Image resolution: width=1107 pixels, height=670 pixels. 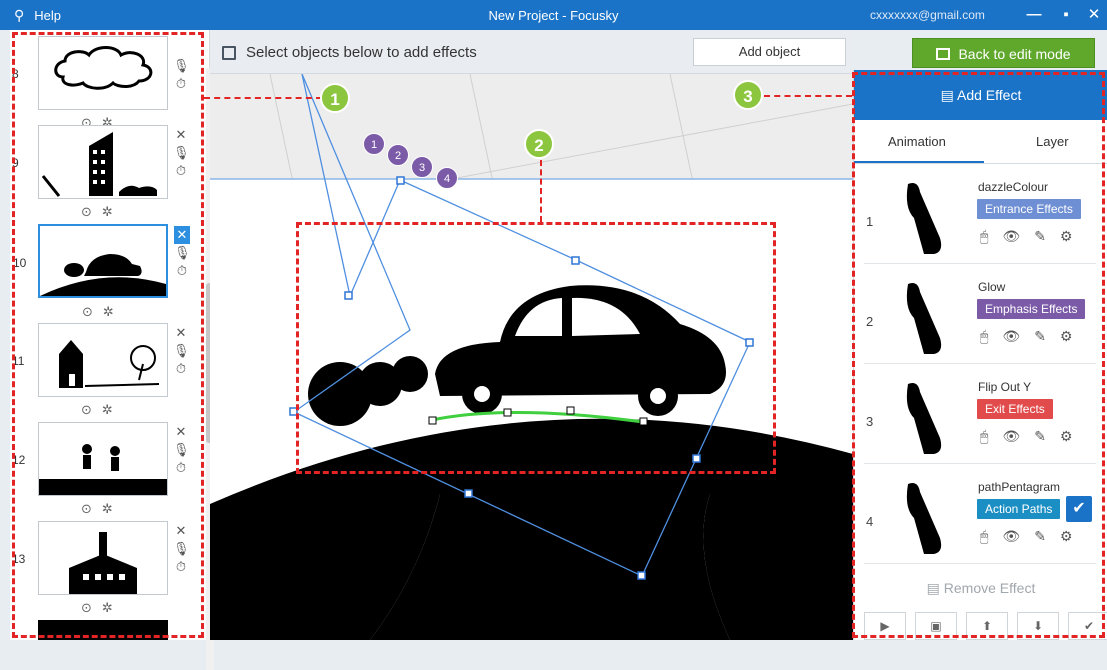 I want to click on close-icon: ✕, so click(x=1093, y=15).